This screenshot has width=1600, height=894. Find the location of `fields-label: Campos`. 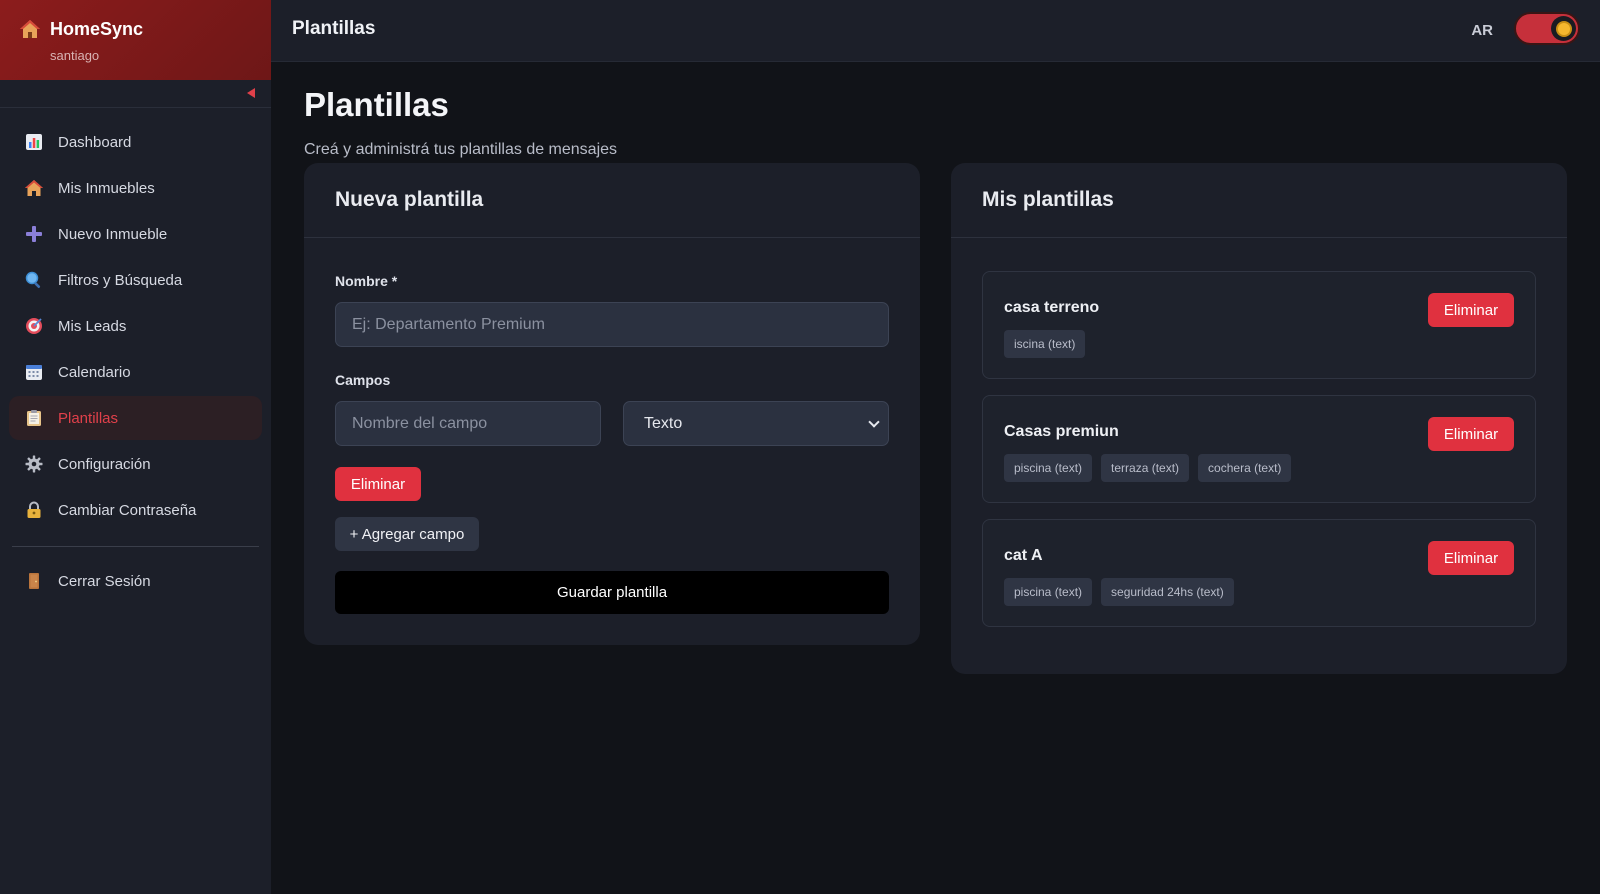

fields-label: Campos is located at coordinates (363, 380).